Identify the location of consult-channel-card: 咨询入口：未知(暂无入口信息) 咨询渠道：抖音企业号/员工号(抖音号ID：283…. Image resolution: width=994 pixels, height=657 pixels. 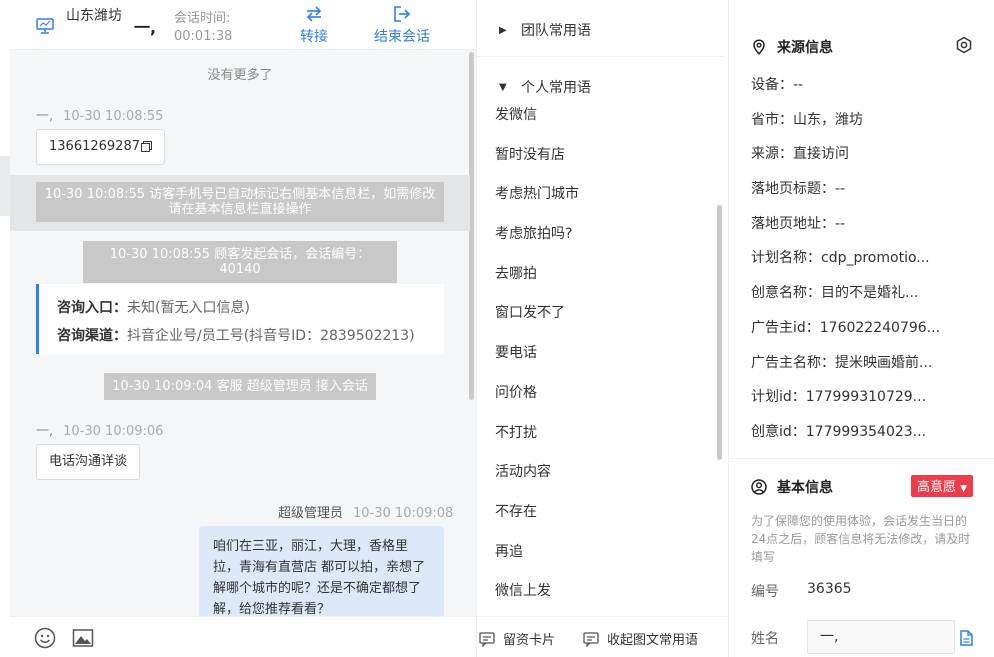
(240, 319).